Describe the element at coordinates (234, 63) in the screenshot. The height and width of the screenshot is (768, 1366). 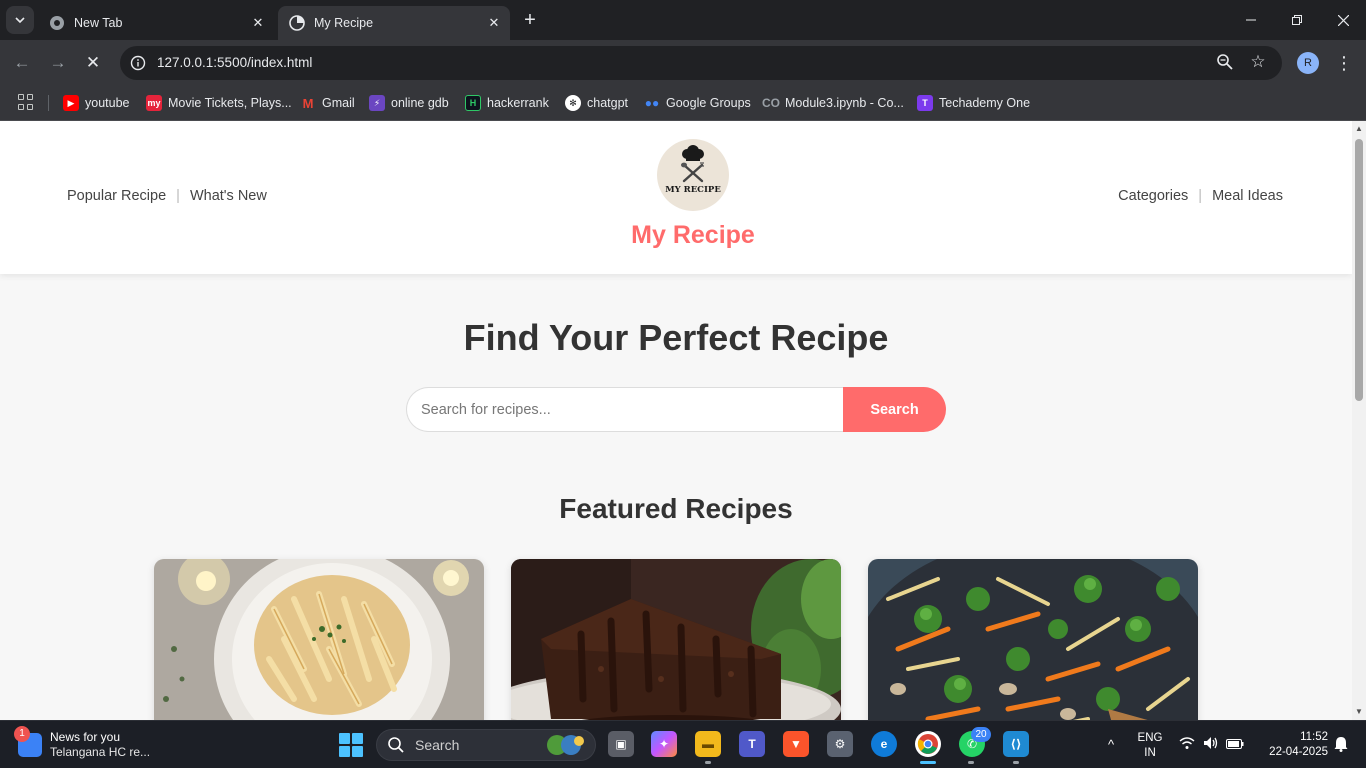
I see `url-text: 127.0.0.1:5500/index.html` at that location.